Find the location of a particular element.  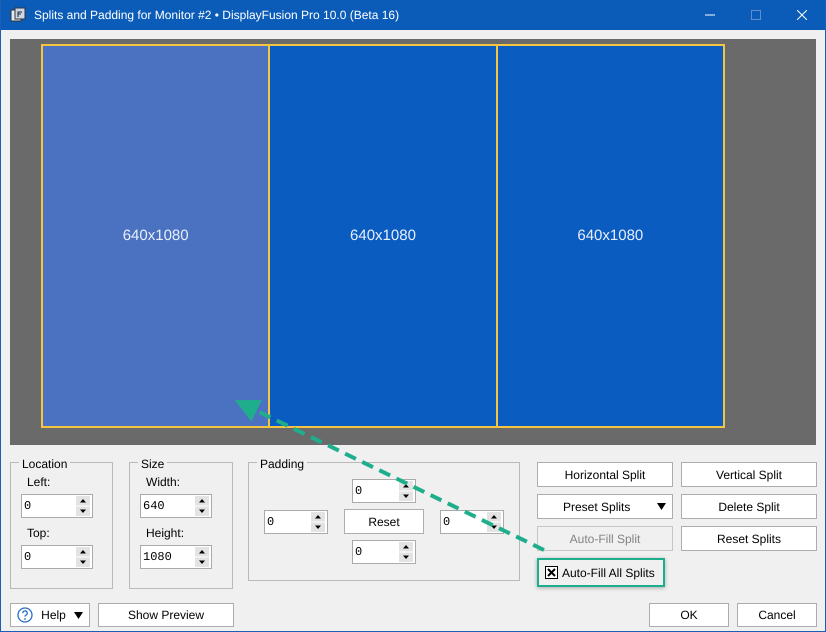

split-button: Reset Splits is located at coordinates (749, 538).